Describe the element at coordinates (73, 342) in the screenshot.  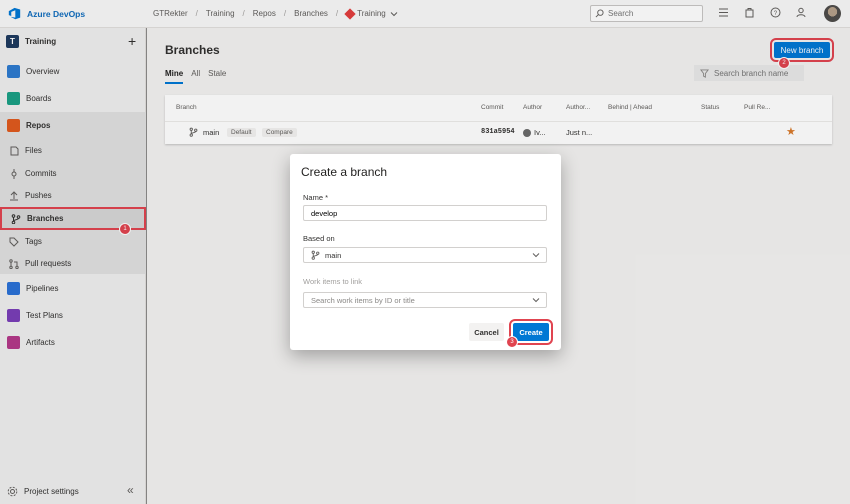
I see `sidebar-item-artifacts: Artifacts` at that location.